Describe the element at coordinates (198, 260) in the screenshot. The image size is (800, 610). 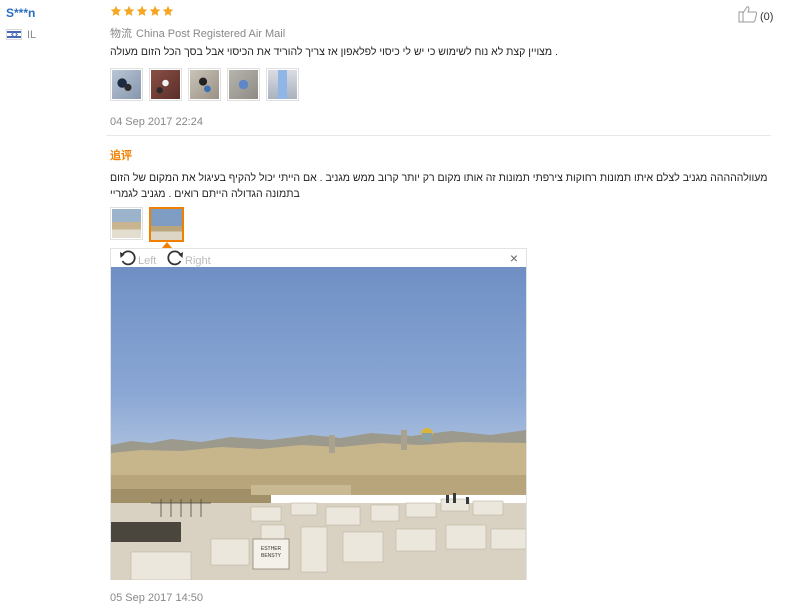
I see `rotate-right-label: Right` at that location.